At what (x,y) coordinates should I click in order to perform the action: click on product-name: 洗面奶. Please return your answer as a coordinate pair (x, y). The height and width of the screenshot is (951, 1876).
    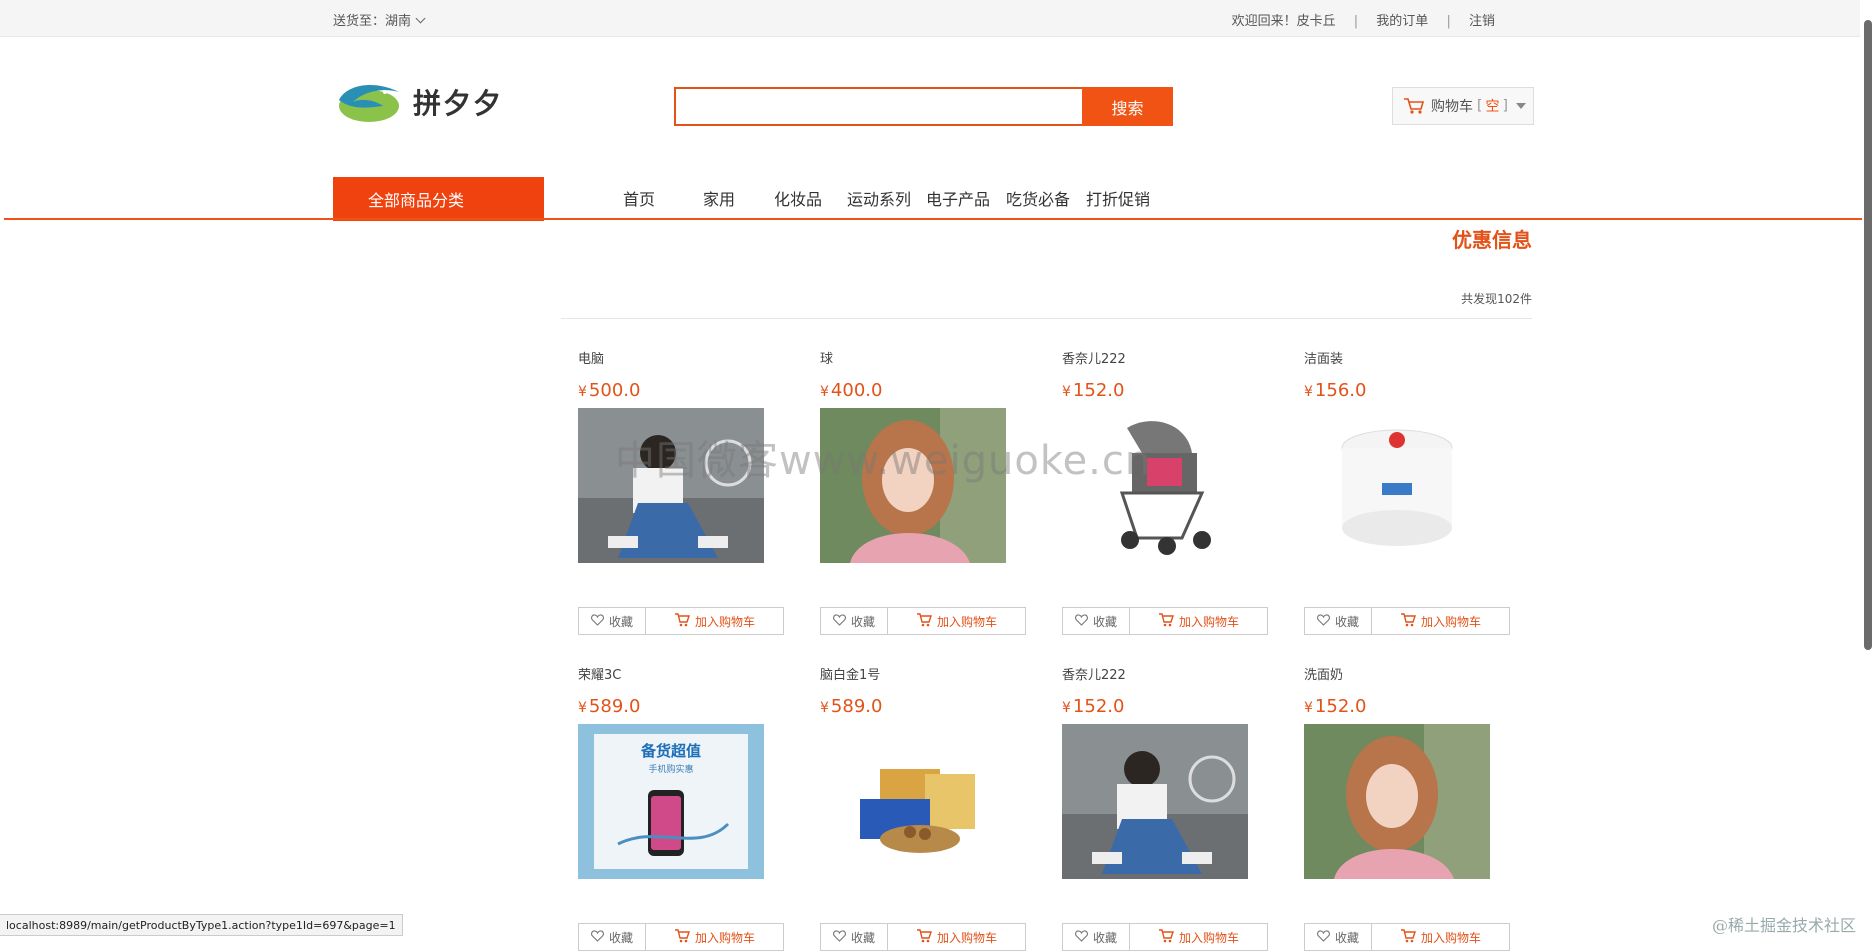
    Looking at the image, I should click on (1323, 673).